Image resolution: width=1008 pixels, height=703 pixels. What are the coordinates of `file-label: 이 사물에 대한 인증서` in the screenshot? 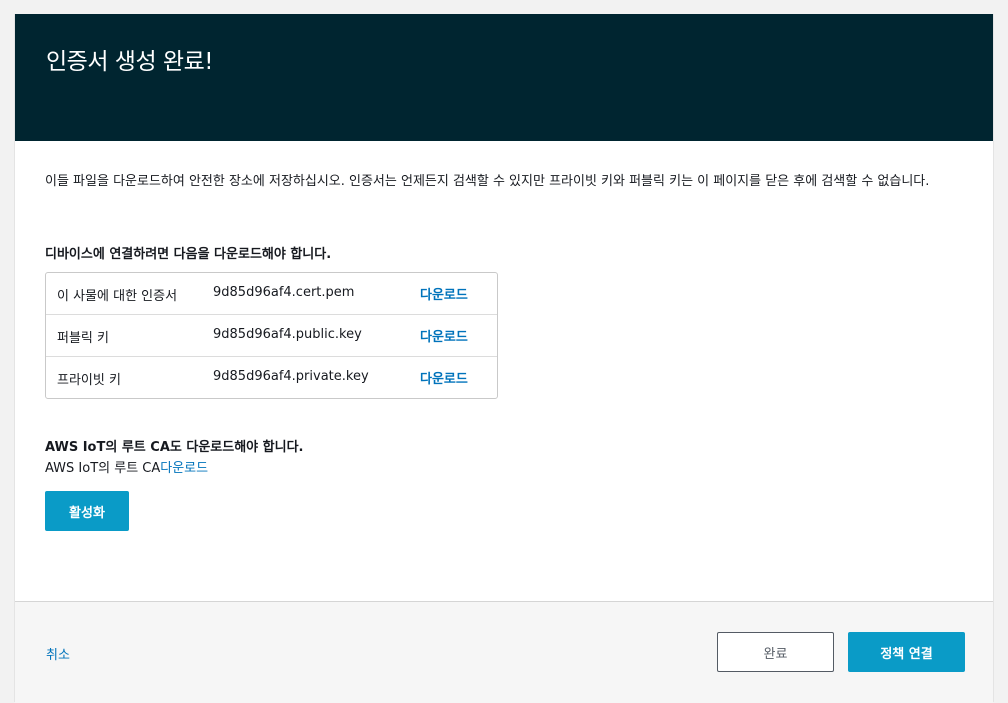 It's located at (117, 296).